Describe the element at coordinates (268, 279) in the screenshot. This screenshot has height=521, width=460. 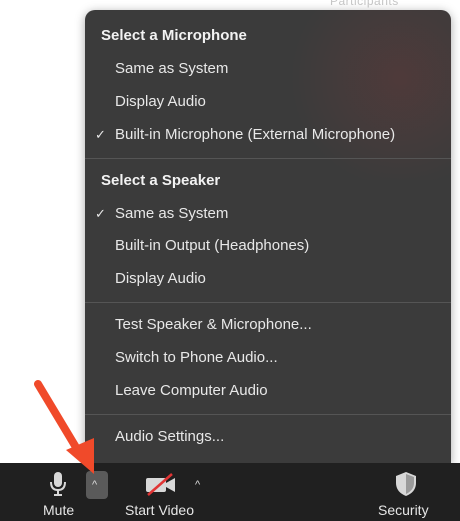
I see `speaker-option-display-audio: Display Audio` at that location.